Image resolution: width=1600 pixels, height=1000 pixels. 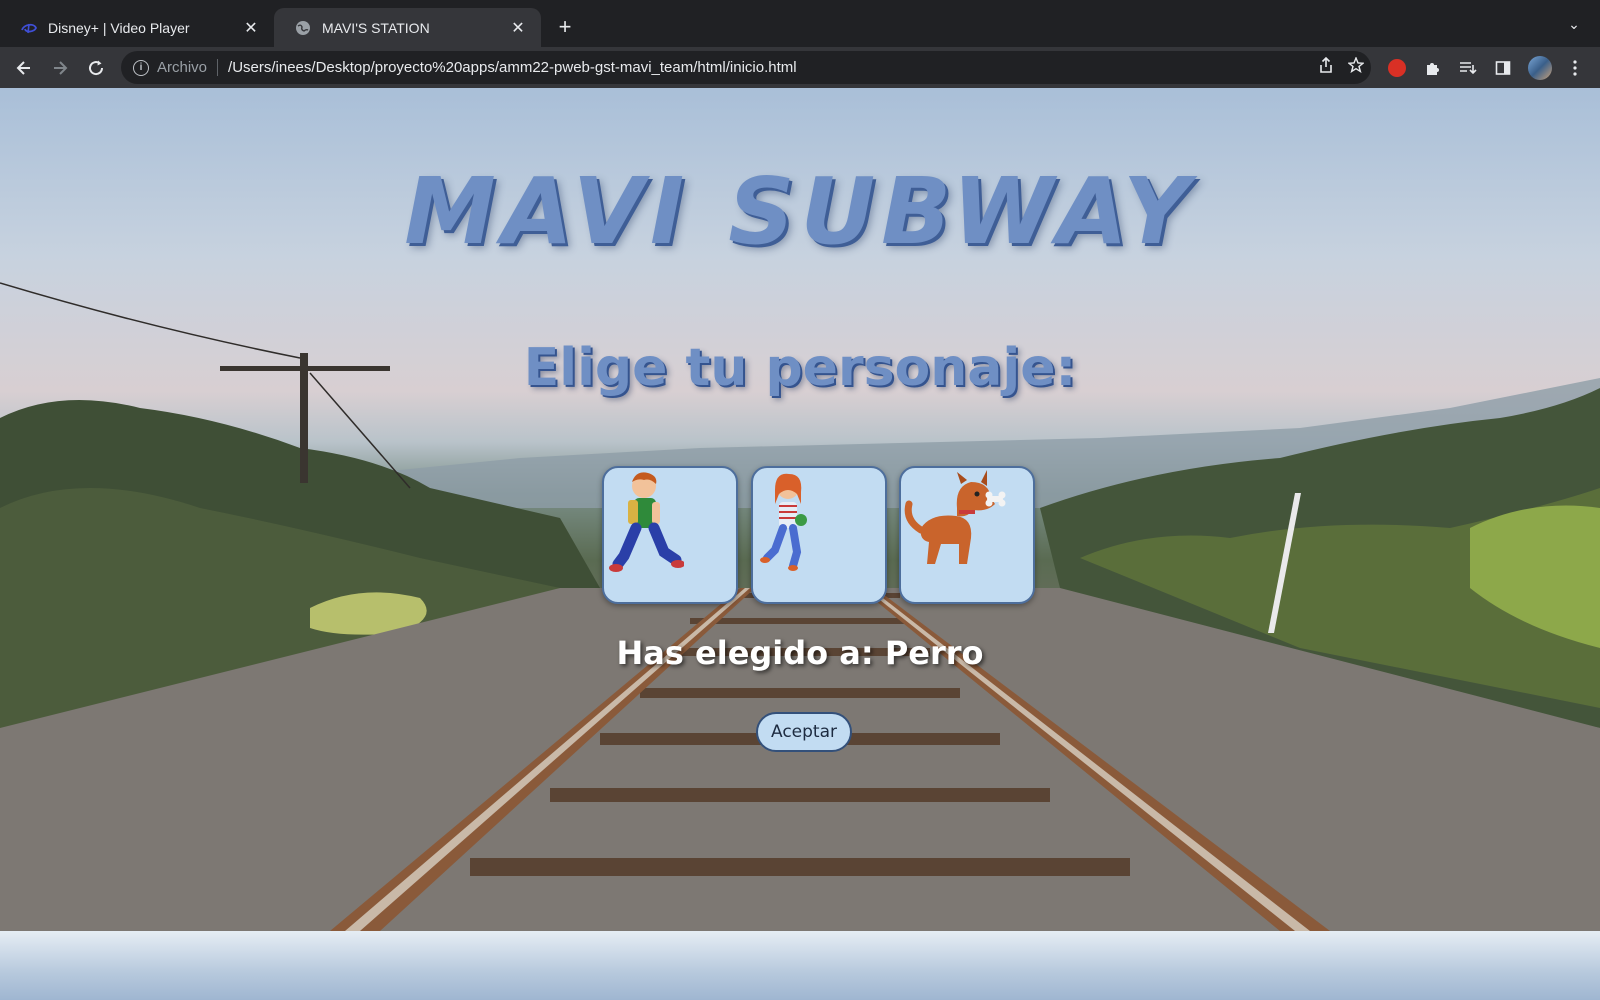 I want to click on new-tab-button: +, so click(x=565, y=28).